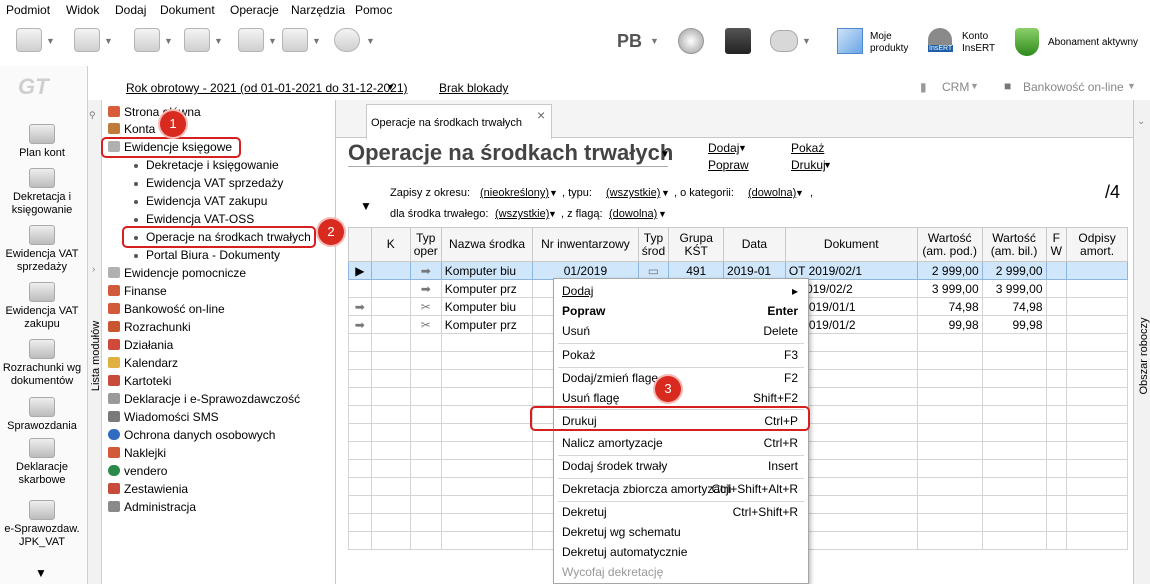 The height and width of the screenshot is (584, 1150). Describe the element at coordinates (1141, 342) in the screenshot. I see `workarea-strip: Obszar roboczy ⌄` at that location.